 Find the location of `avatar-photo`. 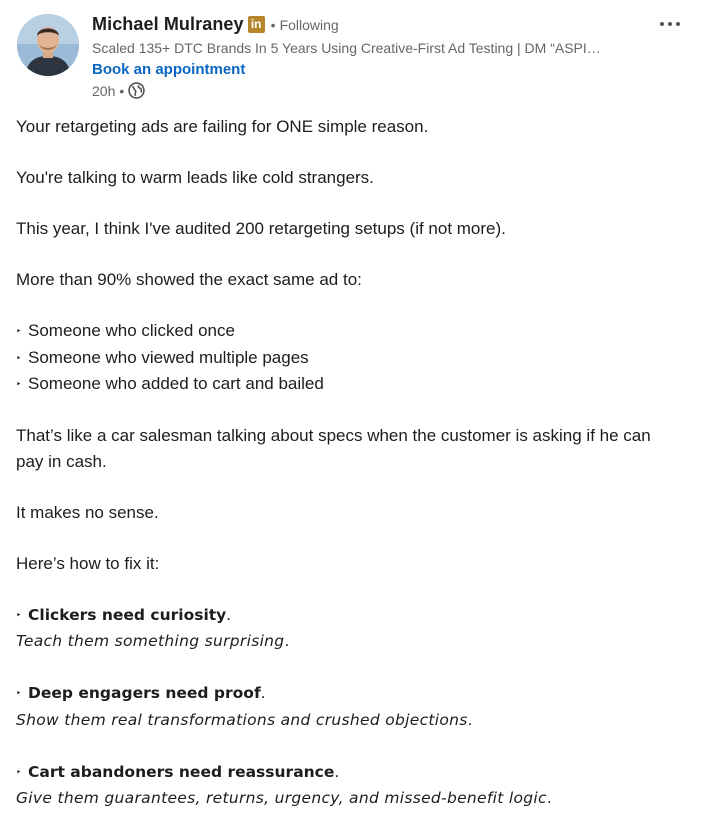

avatar-photo is located at coordinates (48, 45).